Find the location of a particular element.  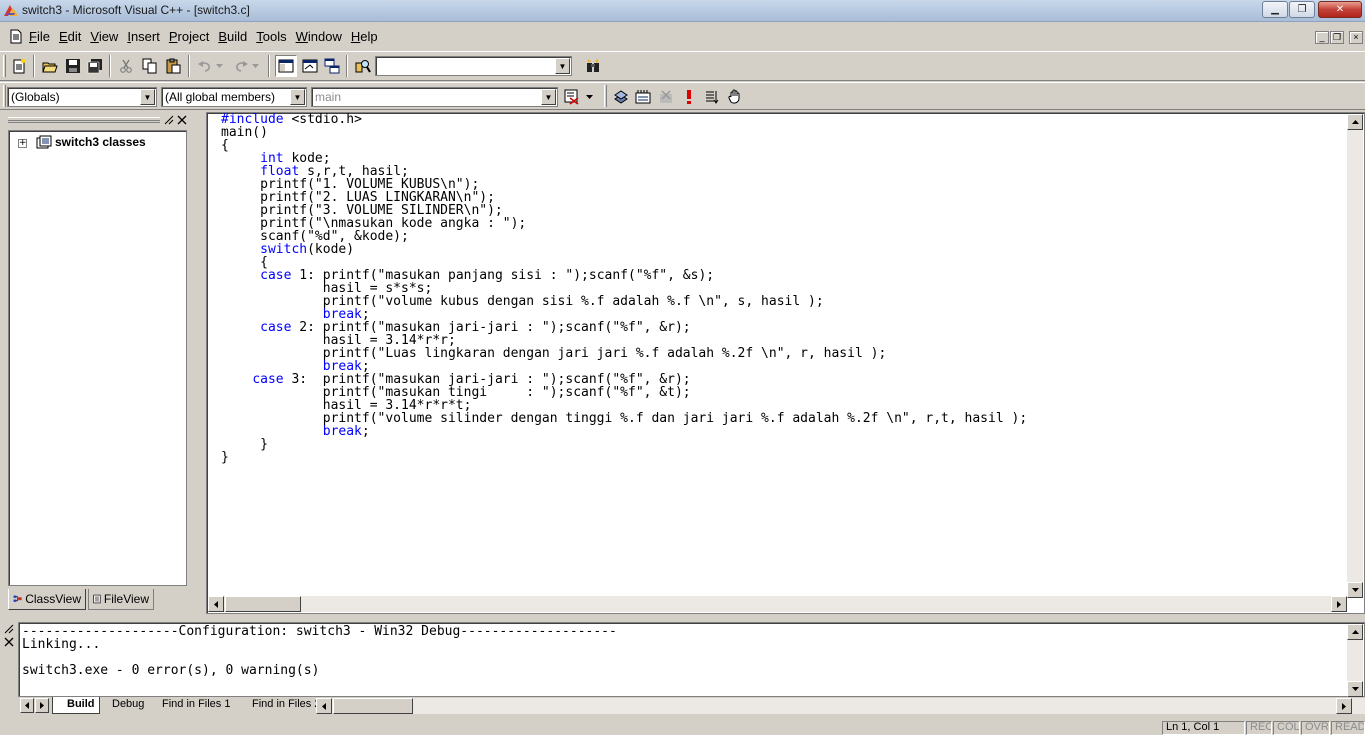

mdi-close-button: × is located at coordinates (1356, 37).